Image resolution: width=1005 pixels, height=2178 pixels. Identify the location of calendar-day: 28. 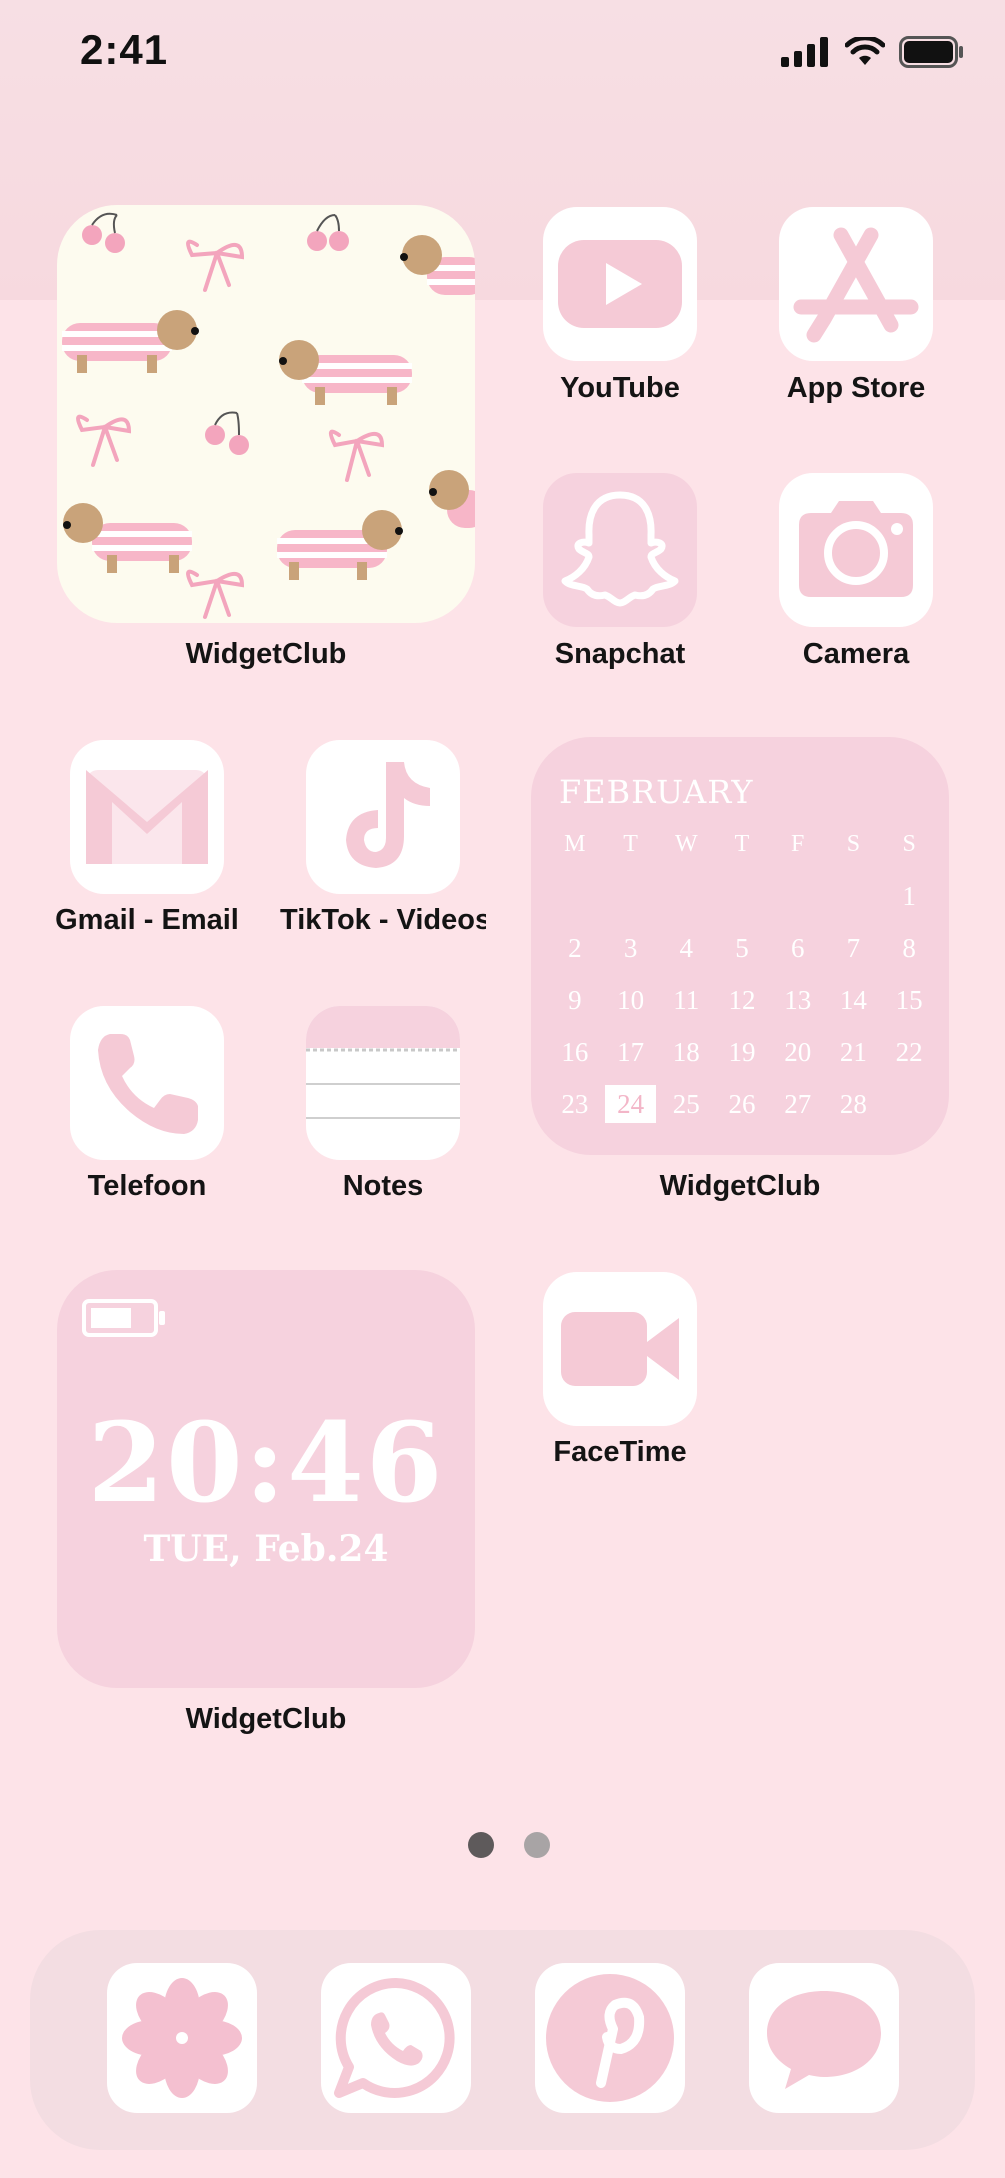
(853, 1104).